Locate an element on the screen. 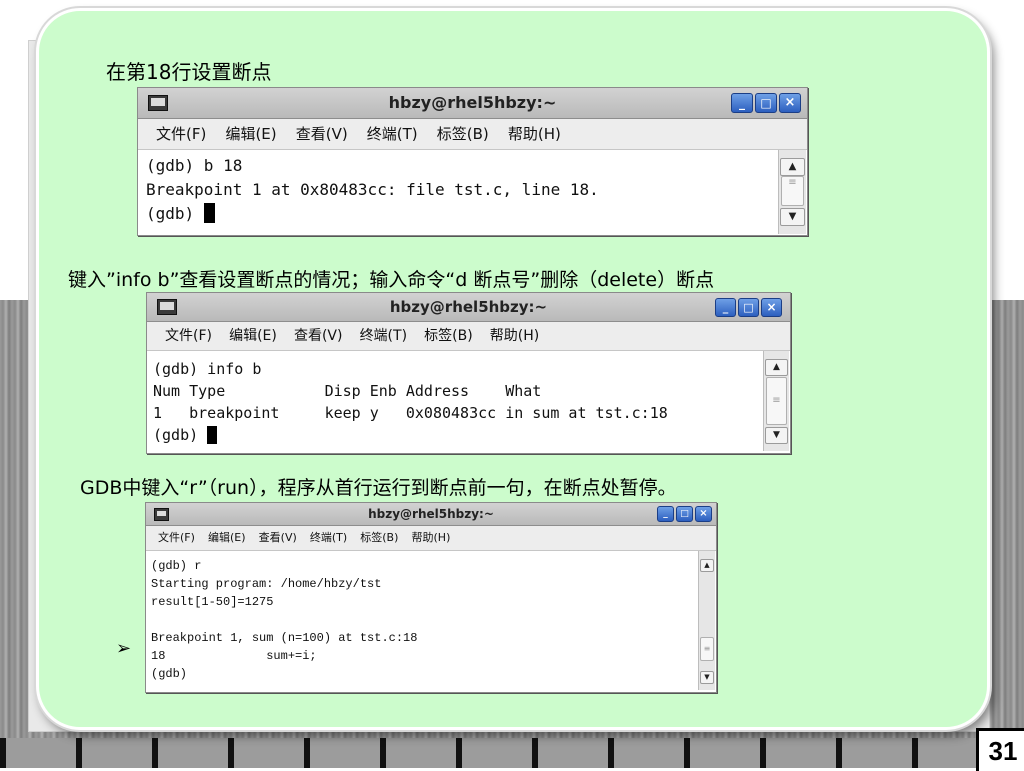  background-fence is located at coordinates (512, 753).